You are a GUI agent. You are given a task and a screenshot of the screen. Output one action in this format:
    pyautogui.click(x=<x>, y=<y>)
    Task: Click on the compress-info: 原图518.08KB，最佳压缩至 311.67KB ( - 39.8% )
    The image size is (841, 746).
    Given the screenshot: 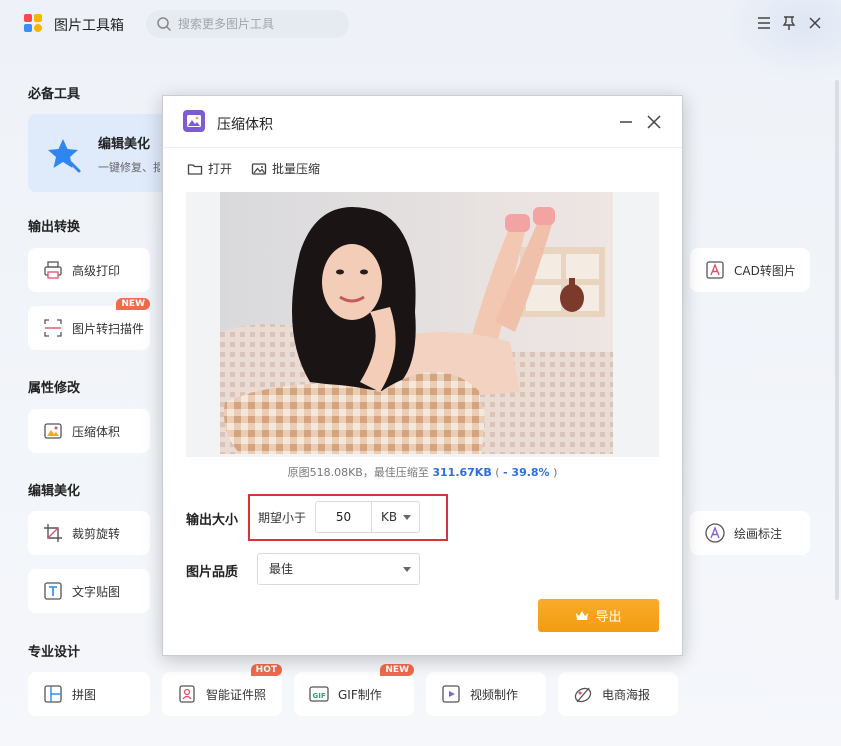 What is the action you would take?
    pyautogui.click(x=422, y=472)
    